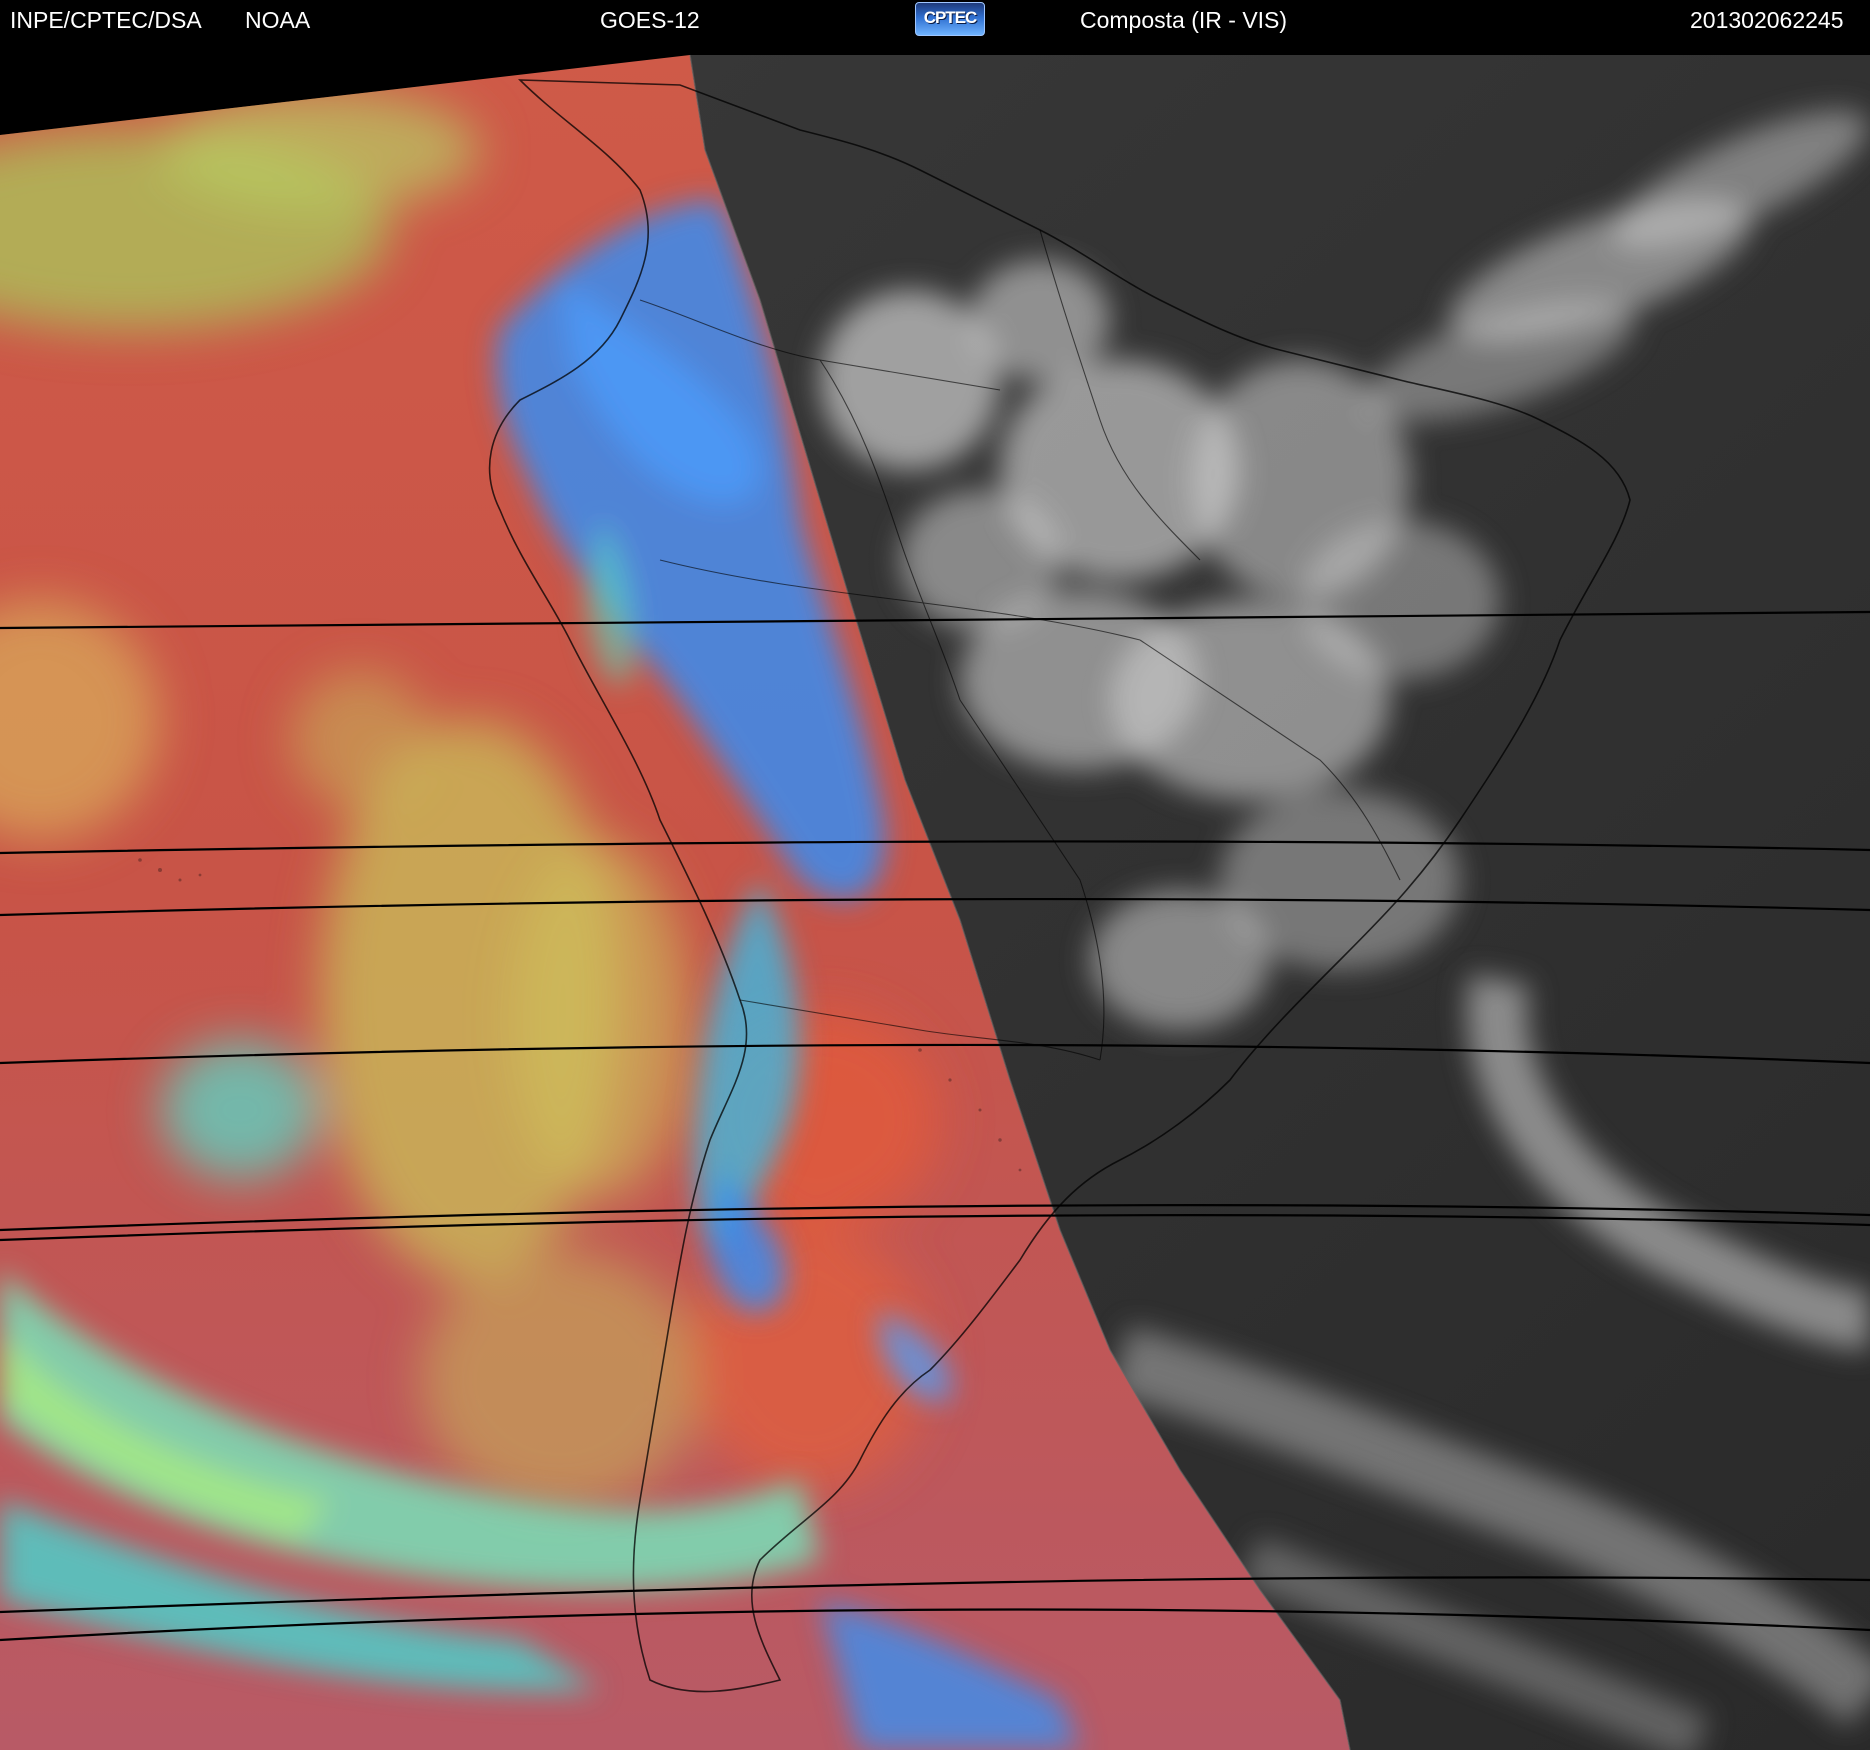 This screenshot has width=1870, height=1750. I want to click on logo-text: CPTEC, so click(950, 17).